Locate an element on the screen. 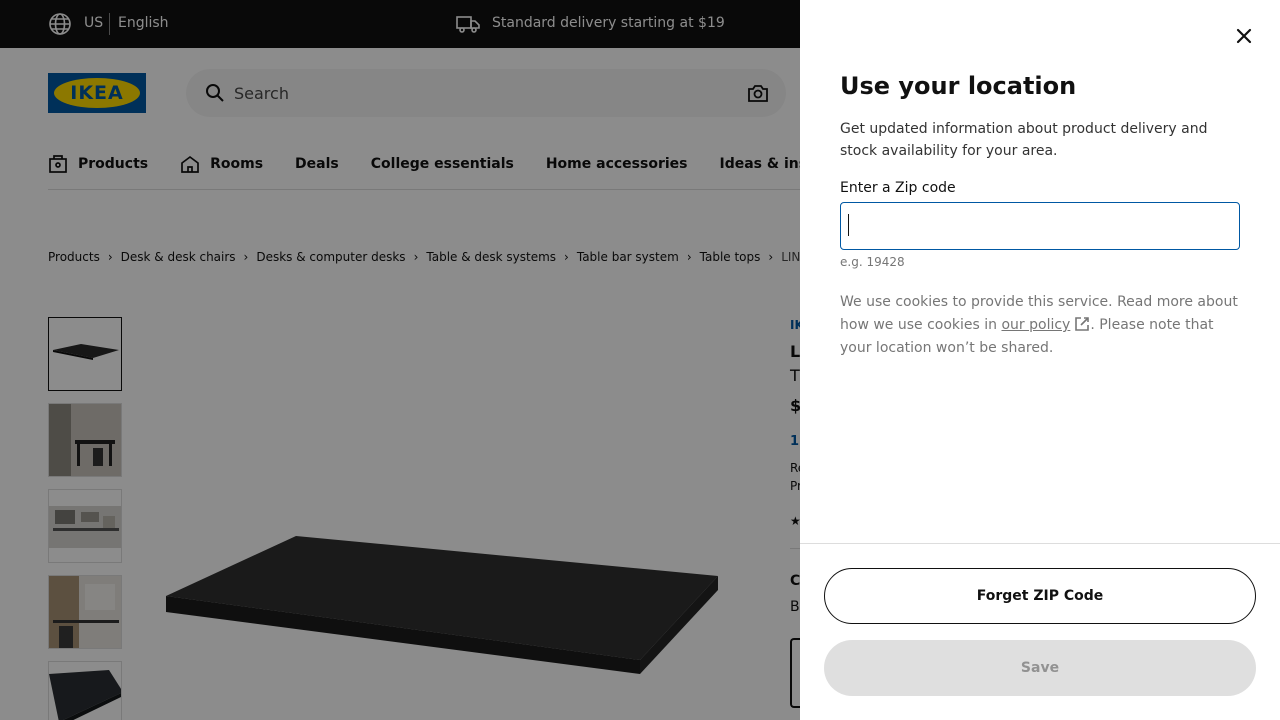 This screenshot has height=720, width=1280. text-cursor is located at coordinates (848, 225).